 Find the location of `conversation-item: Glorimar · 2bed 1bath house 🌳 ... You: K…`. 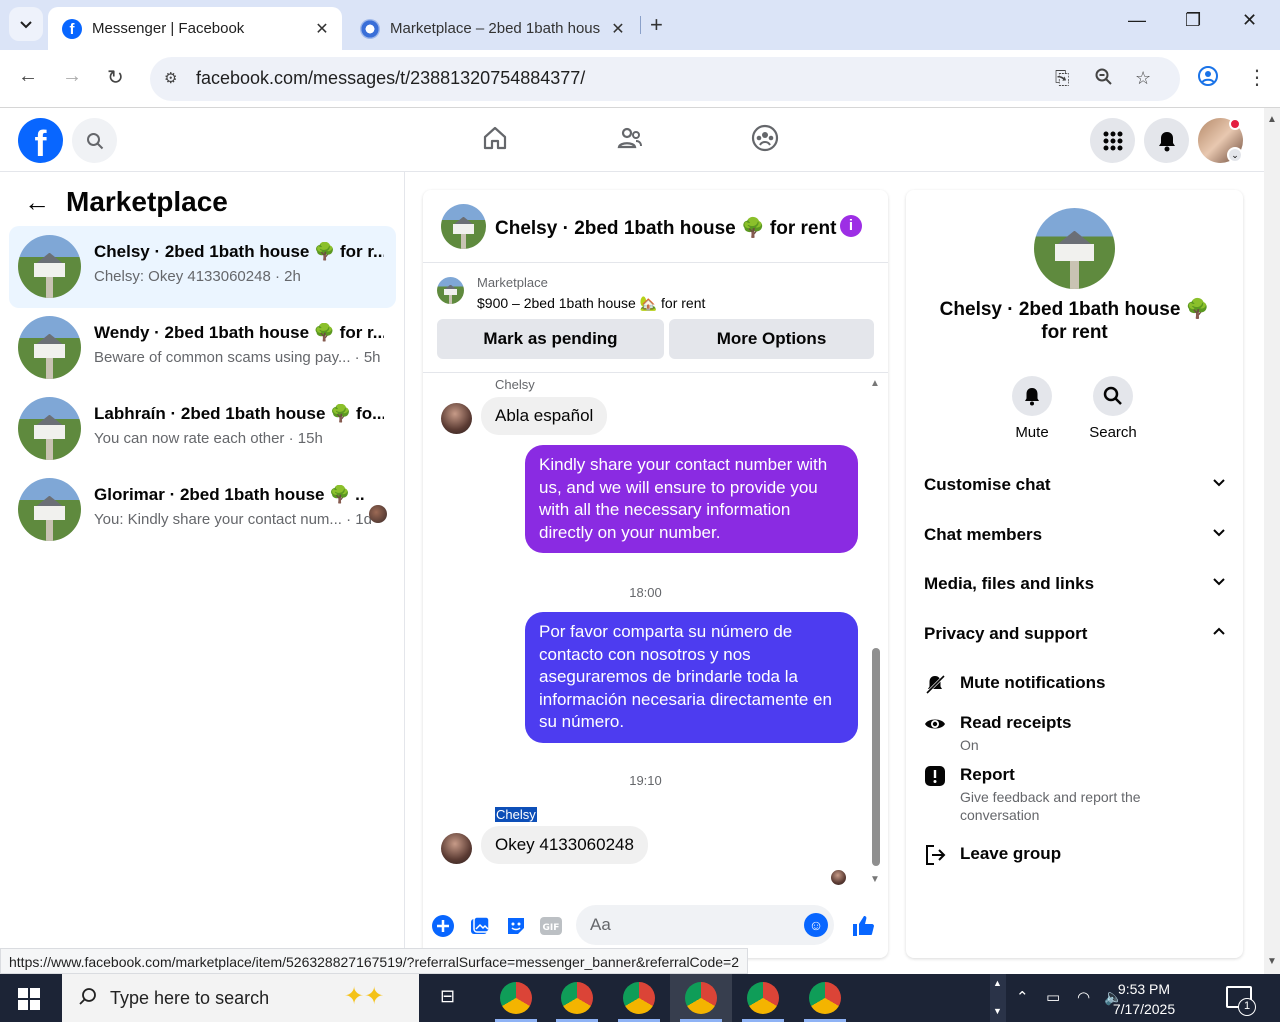

conversation-item: Glorimar · 2bed 1bath house 🌳 ... You: K… is located at coordinates (202, 510).